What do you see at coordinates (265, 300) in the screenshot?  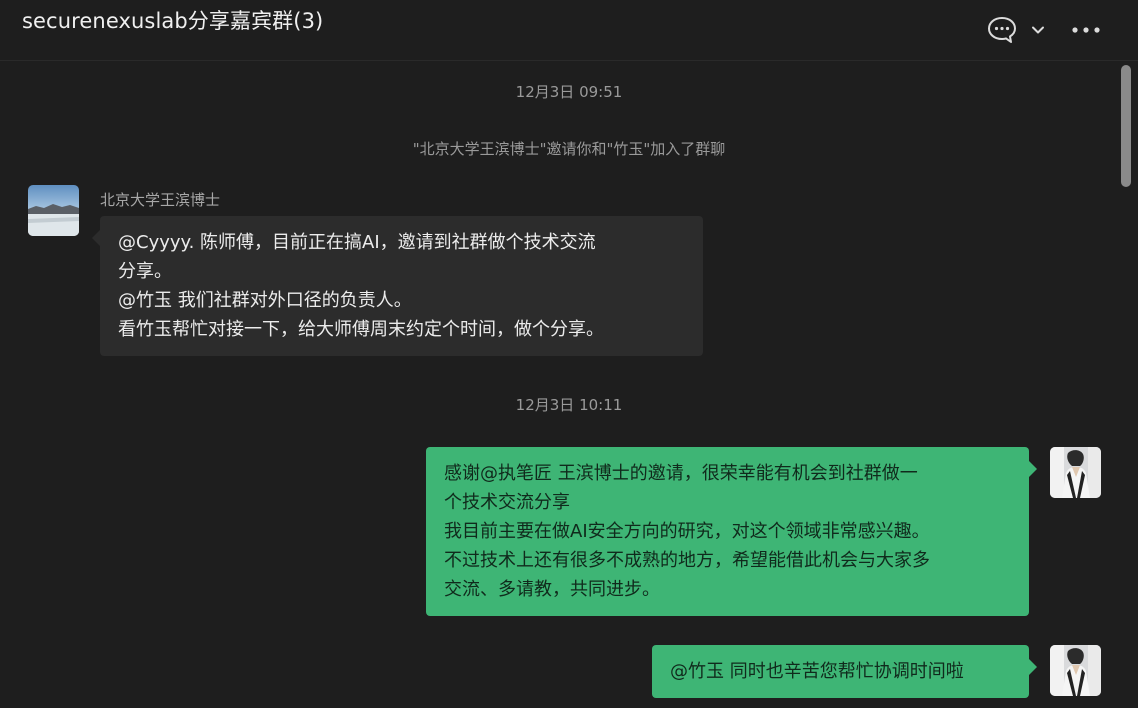 I see `message-text-line: @竹玉 我们社群对外口径的负责人。` at bounding box center [265, 300].